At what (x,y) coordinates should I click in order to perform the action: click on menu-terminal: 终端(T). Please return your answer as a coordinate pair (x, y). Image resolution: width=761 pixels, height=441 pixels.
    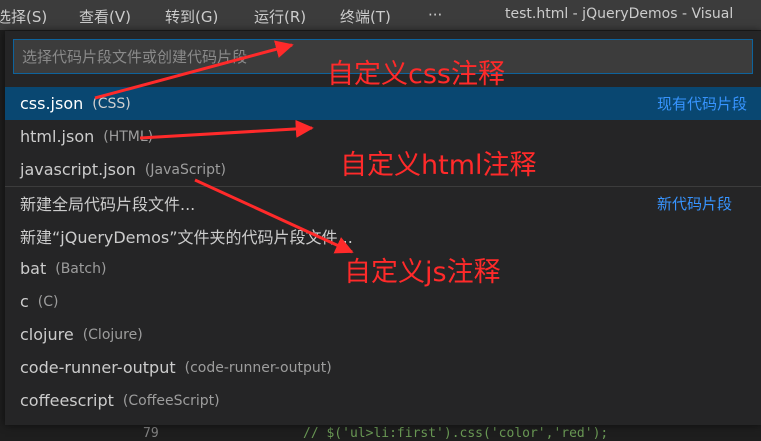
    Looking at the image, I should click on (365, 16).